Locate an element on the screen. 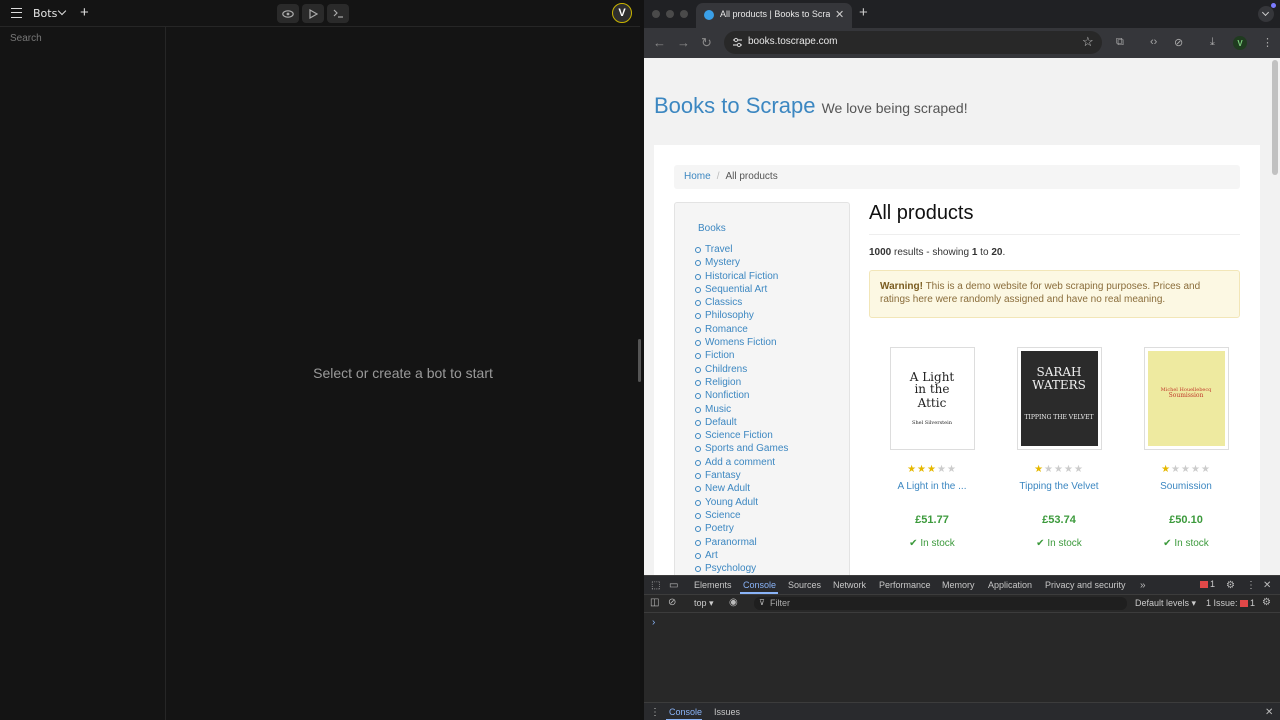 This screenshot has height=720, width=1280. more-tabs-icon: » is located at coordinates (1143, 585).